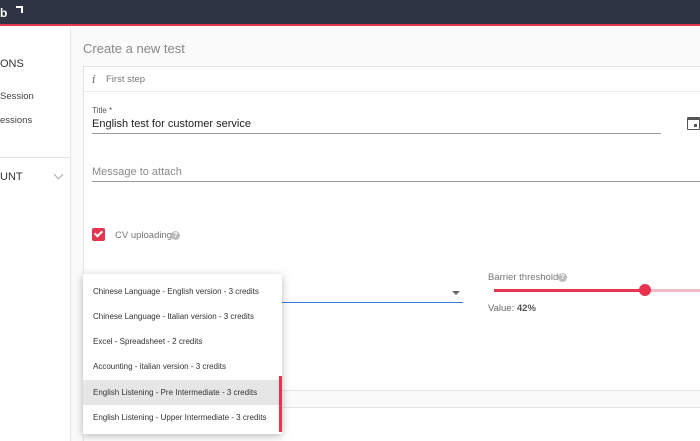 Image resolution: width=700 pixels, height=441 pixels. I want to click on message-field-underline, so click(396, 181).